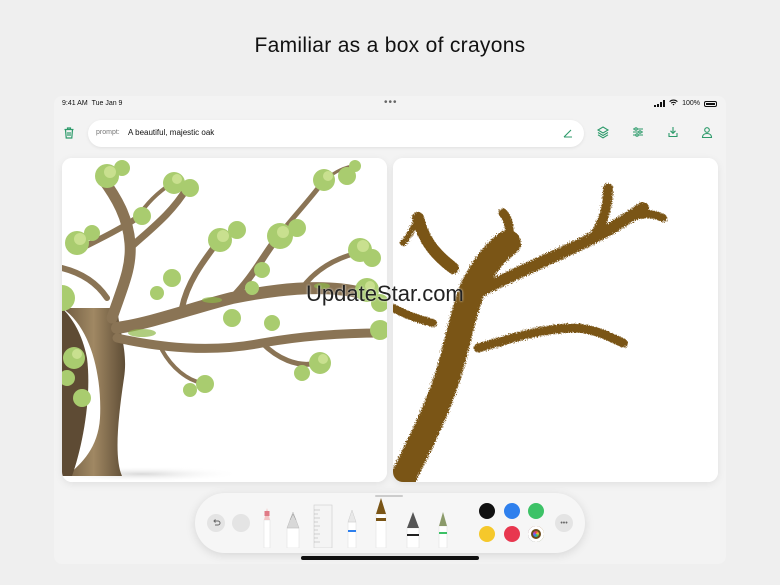  Describe the element at coordinates (70, 134) in the screenshot. I see `trash-icon` at that location.